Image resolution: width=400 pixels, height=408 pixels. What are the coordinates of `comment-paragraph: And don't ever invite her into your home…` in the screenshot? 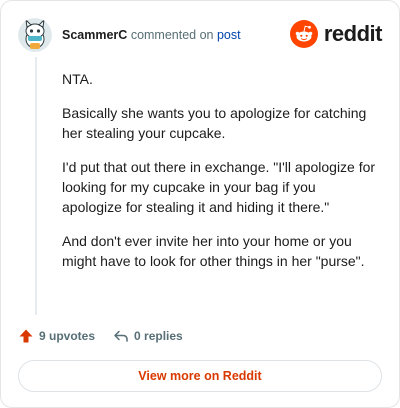 It's located at (213, 251).